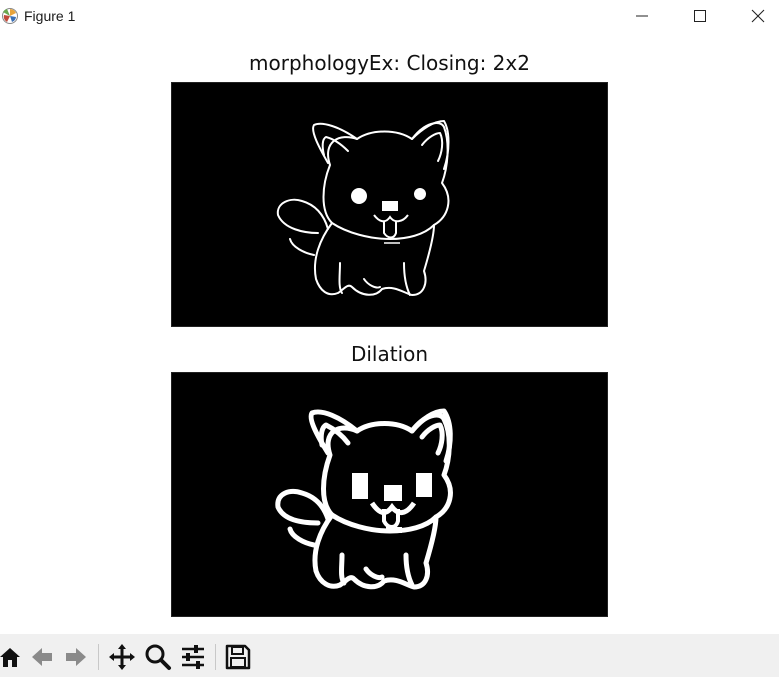 The height and width of the screenshot is (677, 779). I want to click on subplot-title-dilation: Dilation, so click(389, 354).